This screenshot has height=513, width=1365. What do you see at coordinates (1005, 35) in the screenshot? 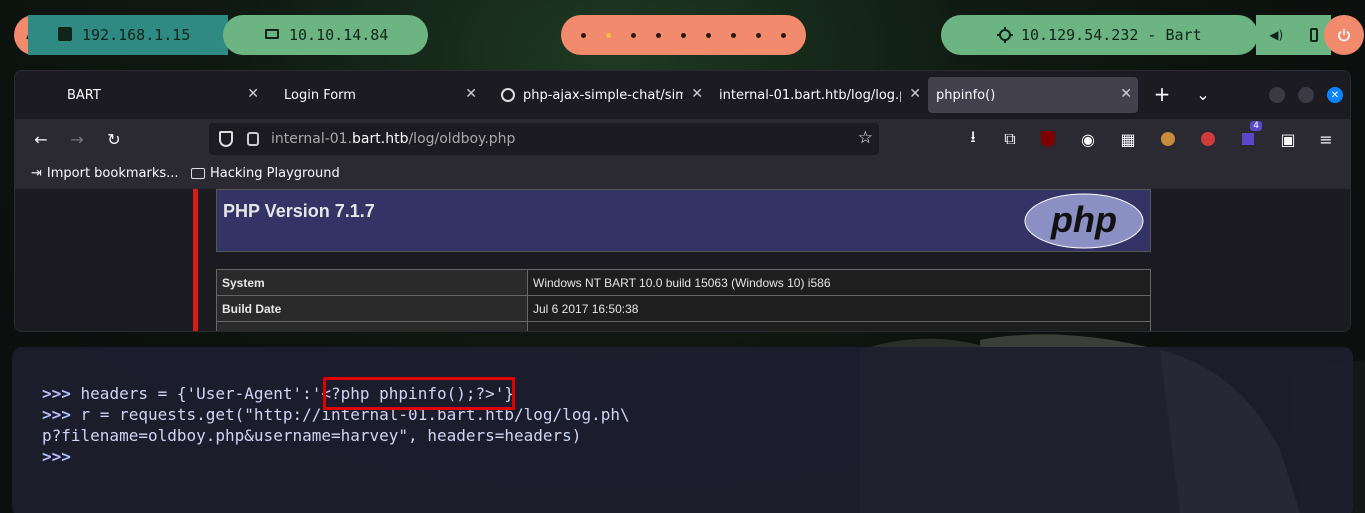
I see `target-icon` at bounding box center [1005, 35].